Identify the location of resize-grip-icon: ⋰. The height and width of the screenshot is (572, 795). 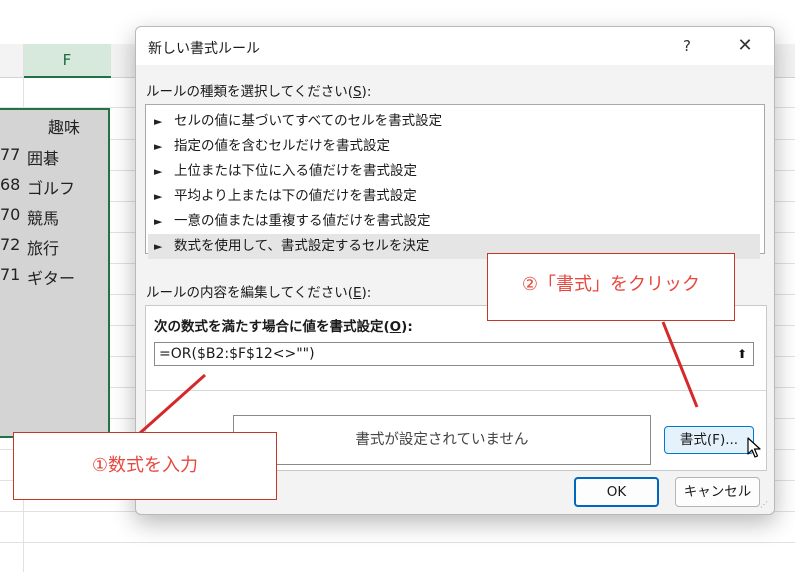
(765, 505).